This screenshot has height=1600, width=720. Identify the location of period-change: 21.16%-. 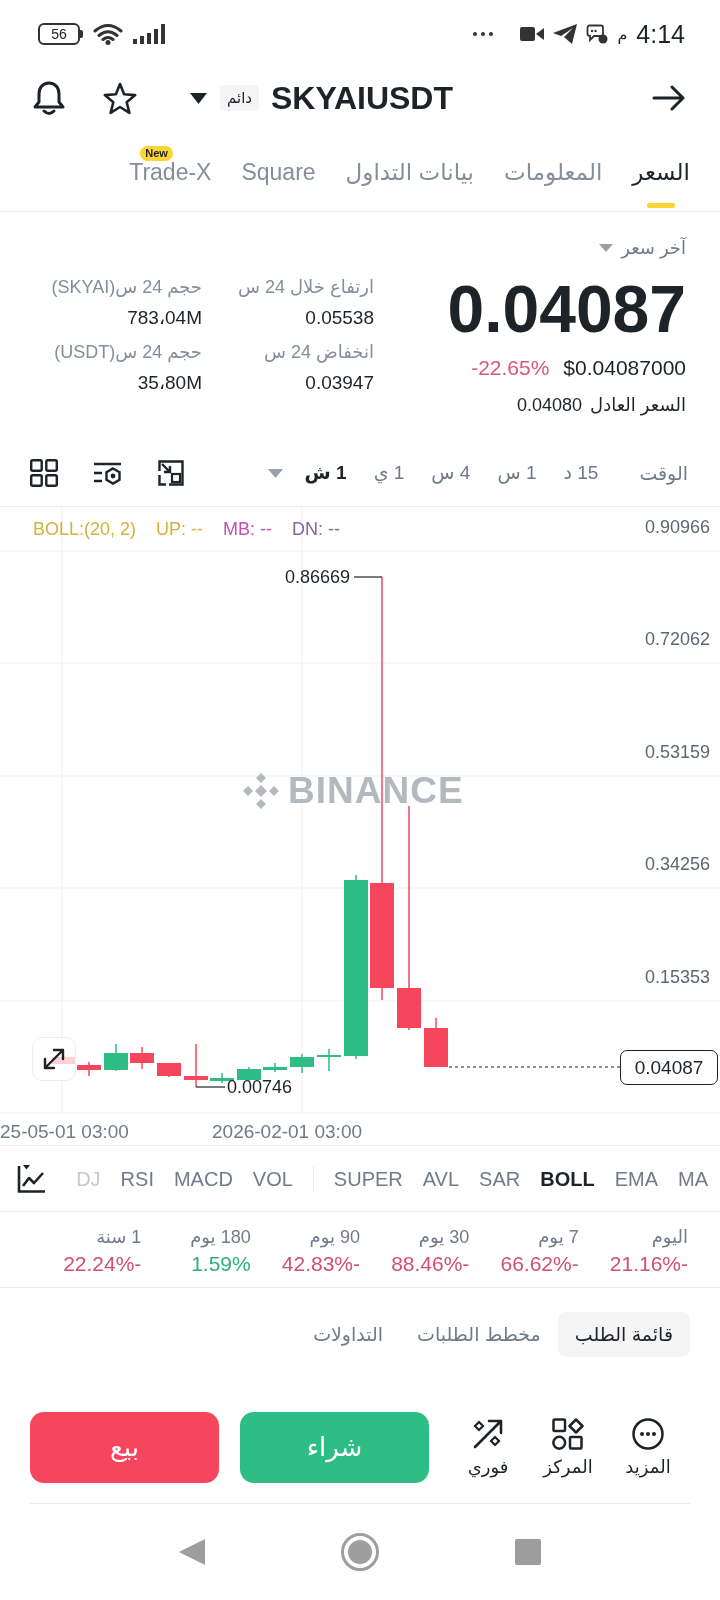
(648, 1264).